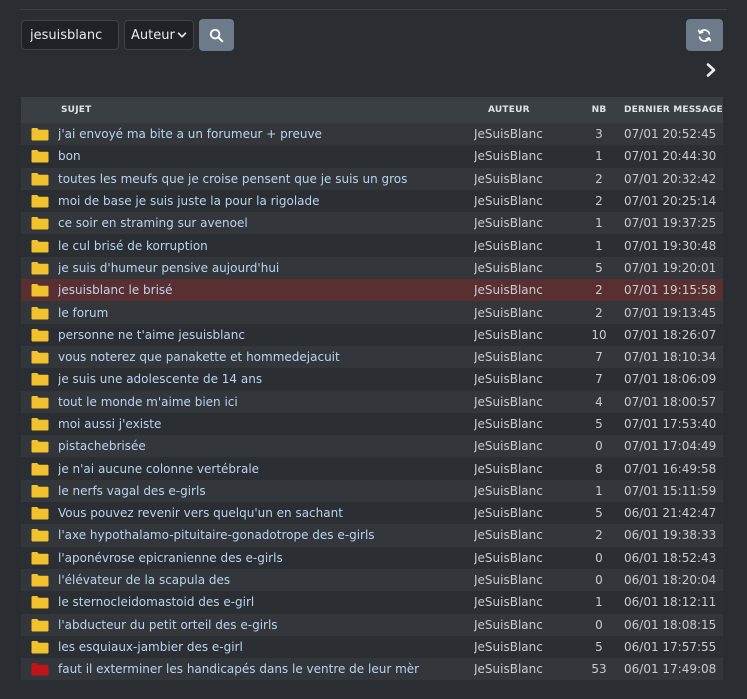 This screenshot has height=699, width=747. I want to click on next-page-button, so click(711, 70).